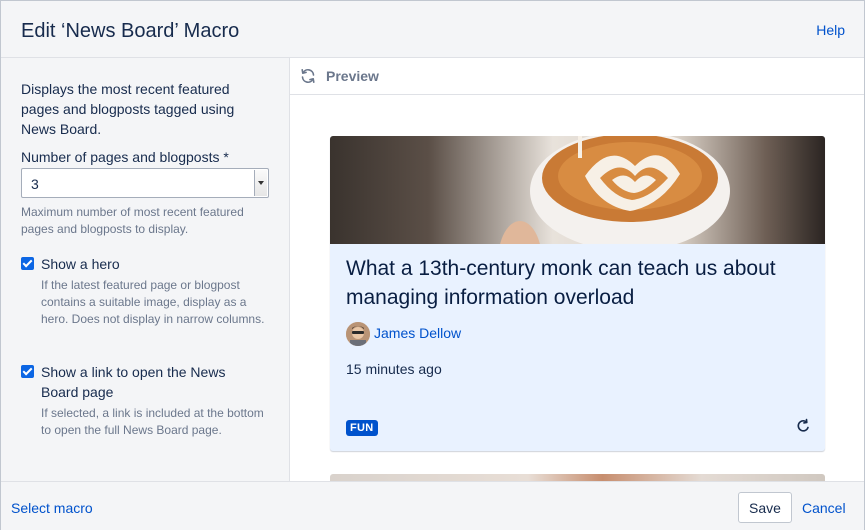 This screenshot has width=865, height=530. Describe the element at coordinates (77, 392) in the screenshot. I see `show-link-label-line2: Board page` at that location.